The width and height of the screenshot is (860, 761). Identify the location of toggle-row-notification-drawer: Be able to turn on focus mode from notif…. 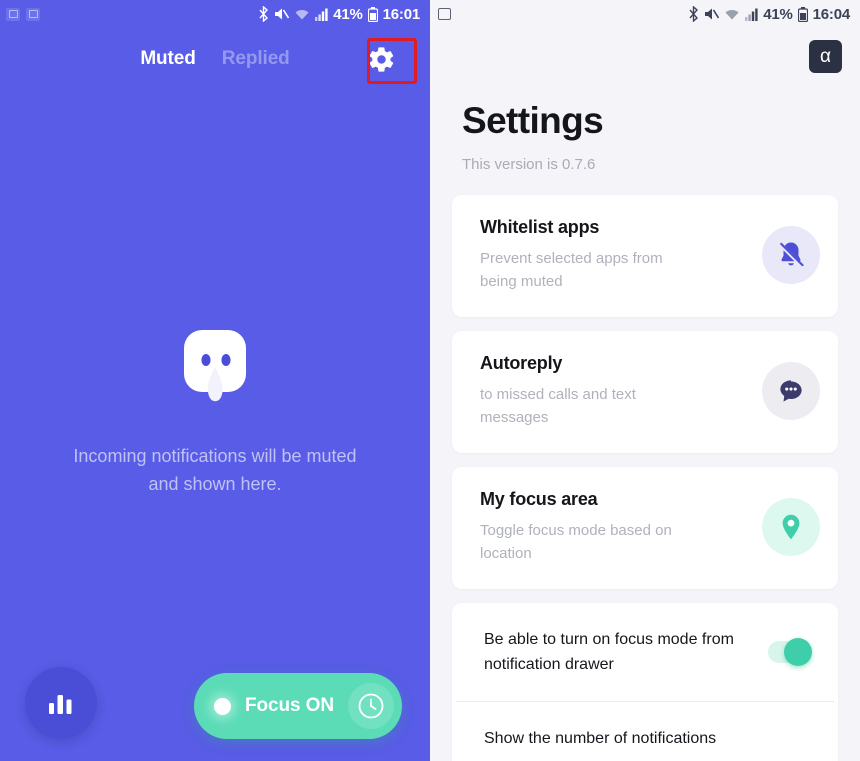
(645, 652).